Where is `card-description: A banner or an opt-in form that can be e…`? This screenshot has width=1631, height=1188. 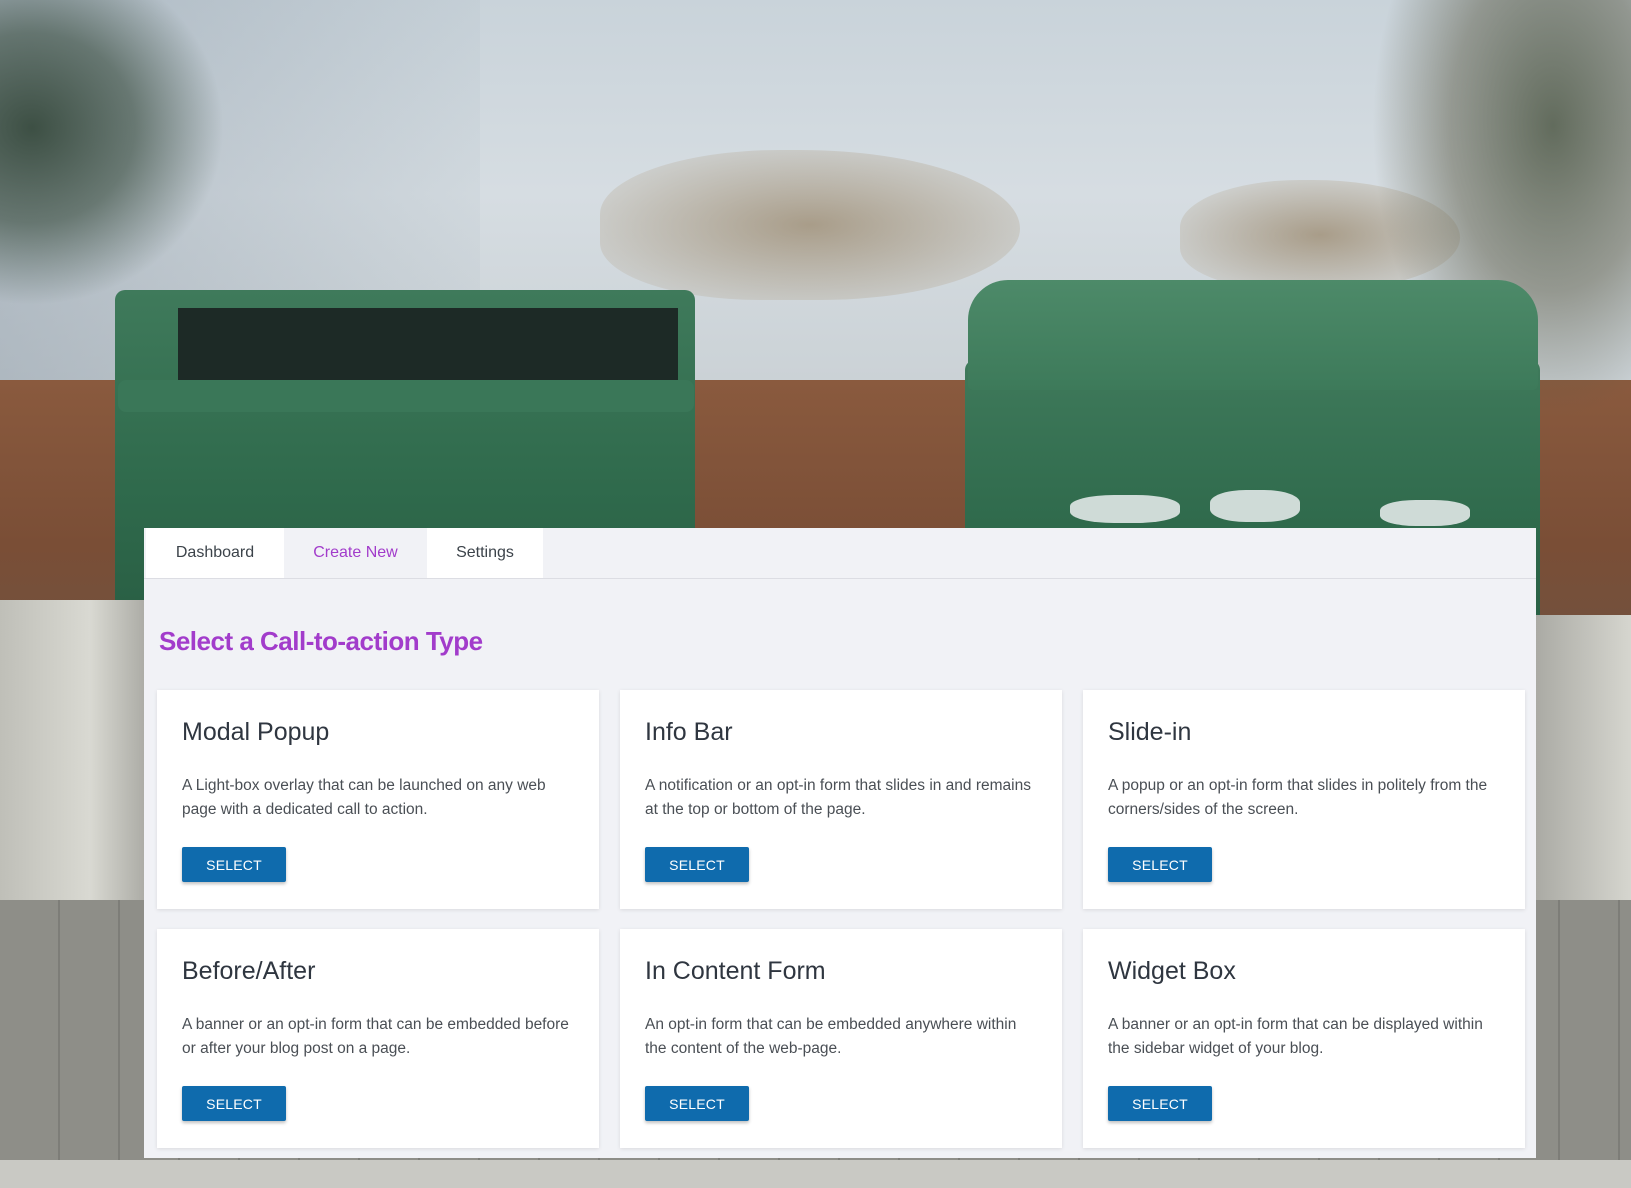 card-description: A banner or an opt-in form that can be e… is located at coordinates (375, 1036).